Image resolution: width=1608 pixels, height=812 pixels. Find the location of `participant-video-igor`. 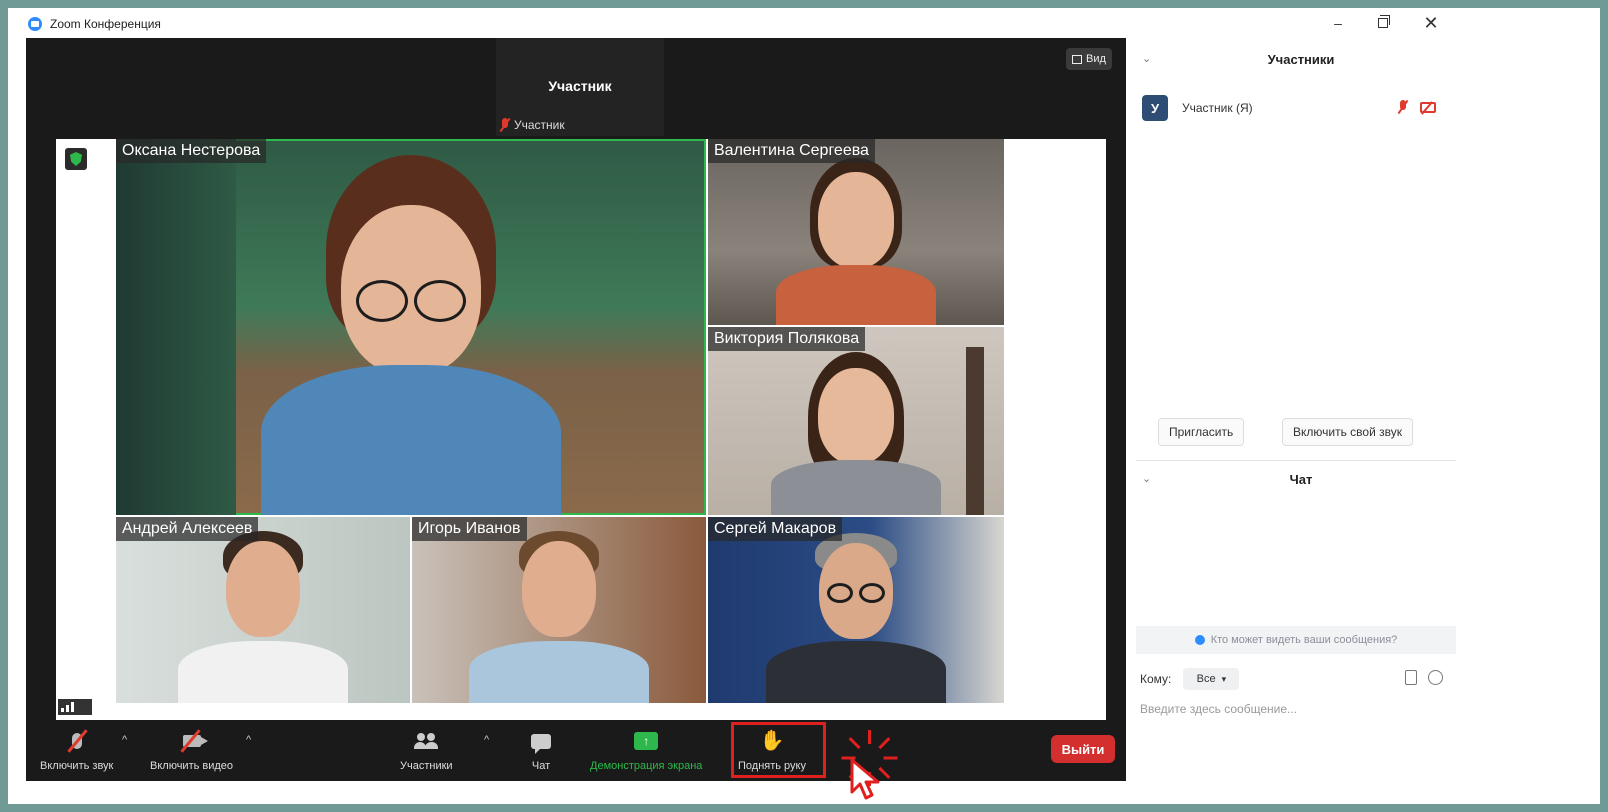

participant-video-igor is located at coordinates (559, 614).